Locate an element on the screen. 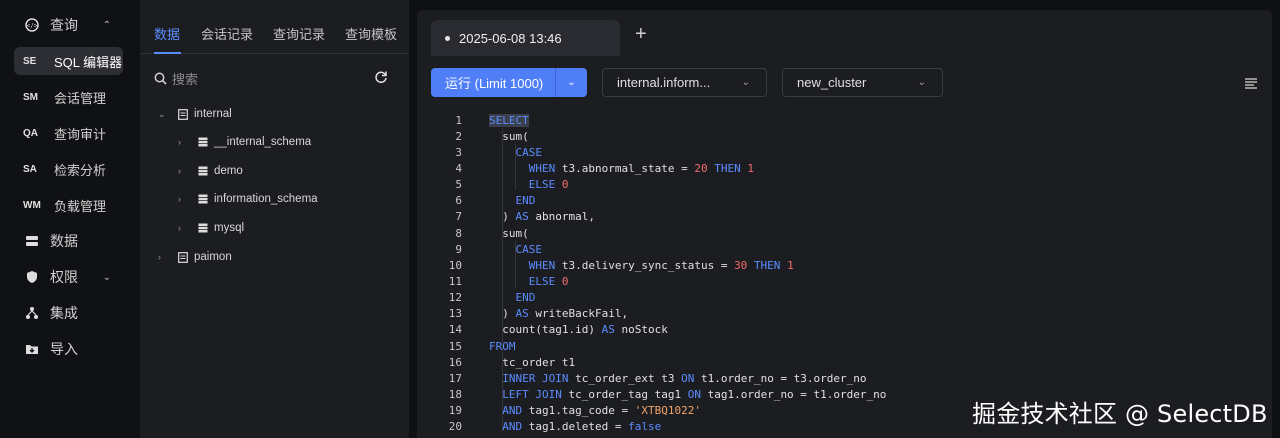 Image resolution: width=1280 pixels, height=438 pixels. run-button: 运行 (Limit 1000) ⌄ is located at coordinates (509, 82).